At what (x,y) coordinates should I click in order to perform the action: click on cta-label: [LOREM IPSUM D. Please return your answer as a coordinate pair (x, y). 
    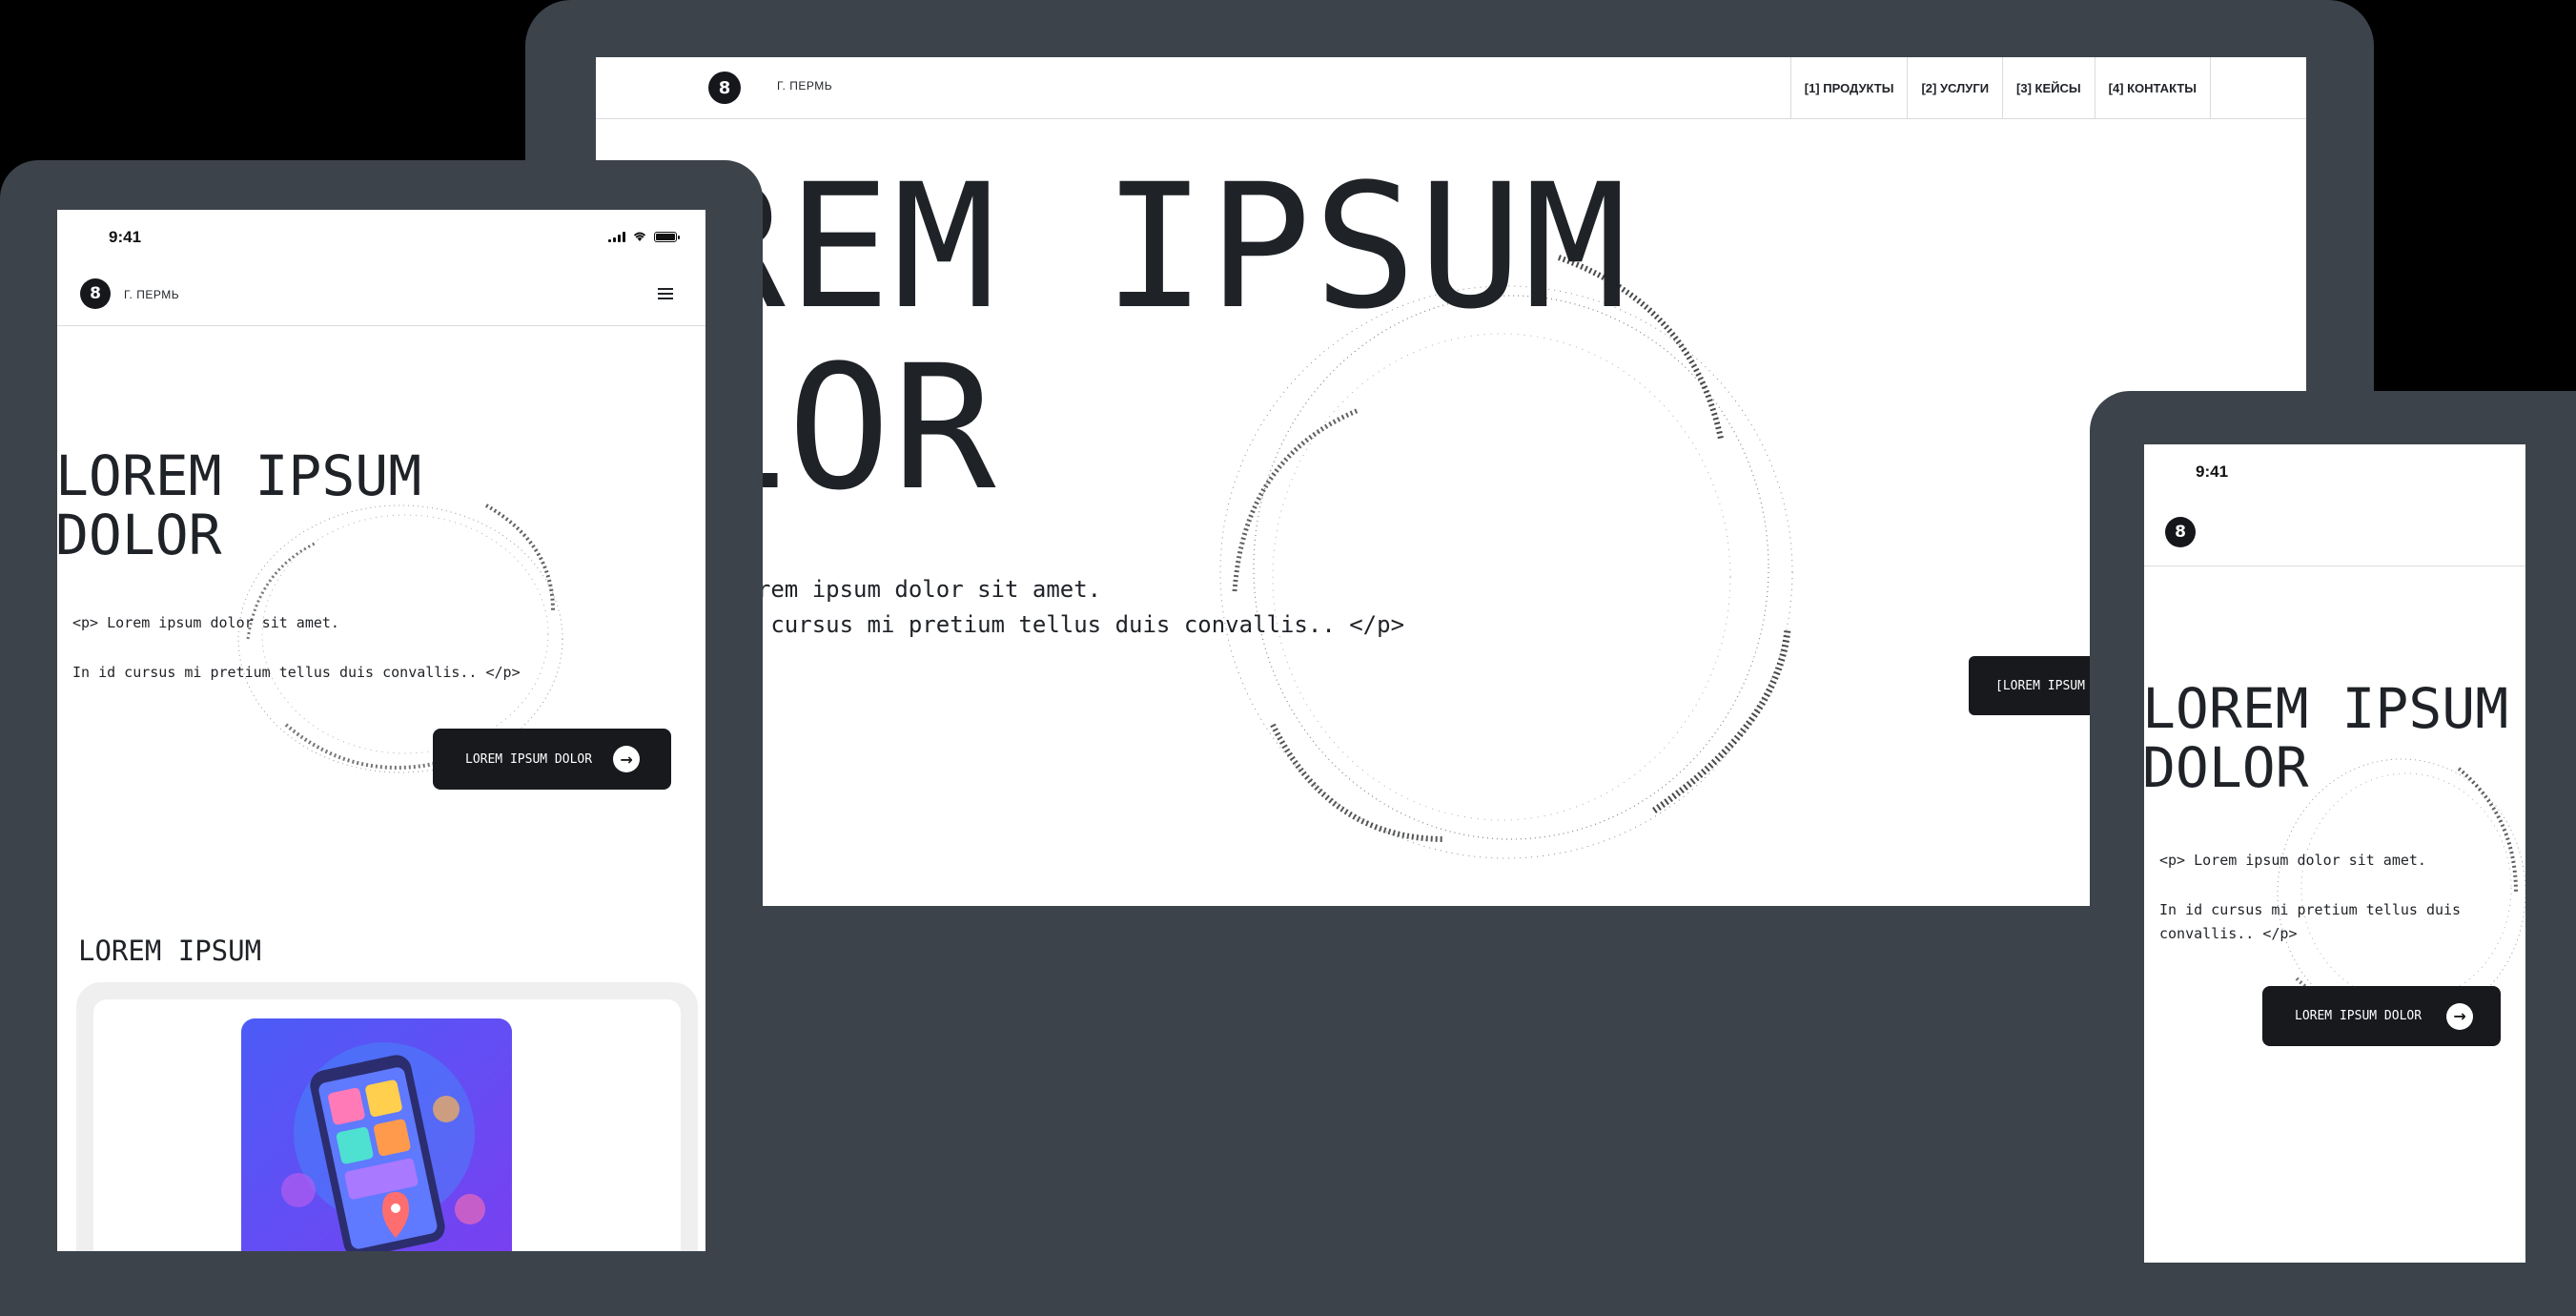
    Looking at the image, I should click on (2048, 685).